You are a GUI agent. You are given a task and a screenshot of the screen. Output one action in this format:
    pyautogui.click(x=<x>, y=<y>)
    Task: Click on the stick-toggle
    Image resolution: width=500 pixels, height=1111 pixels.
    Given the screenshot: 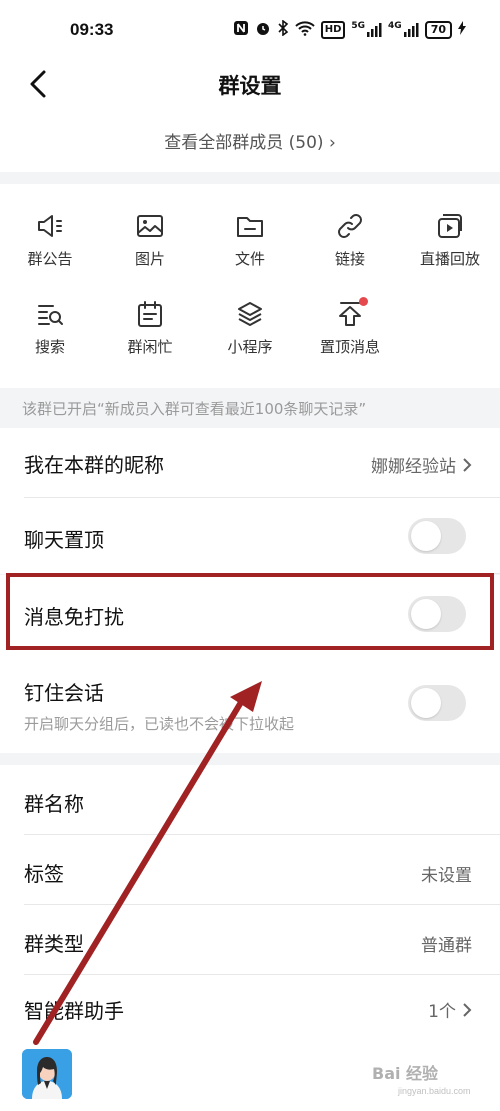 What is the action you would take?
    pyautogui.click(x=437, y=703)
    